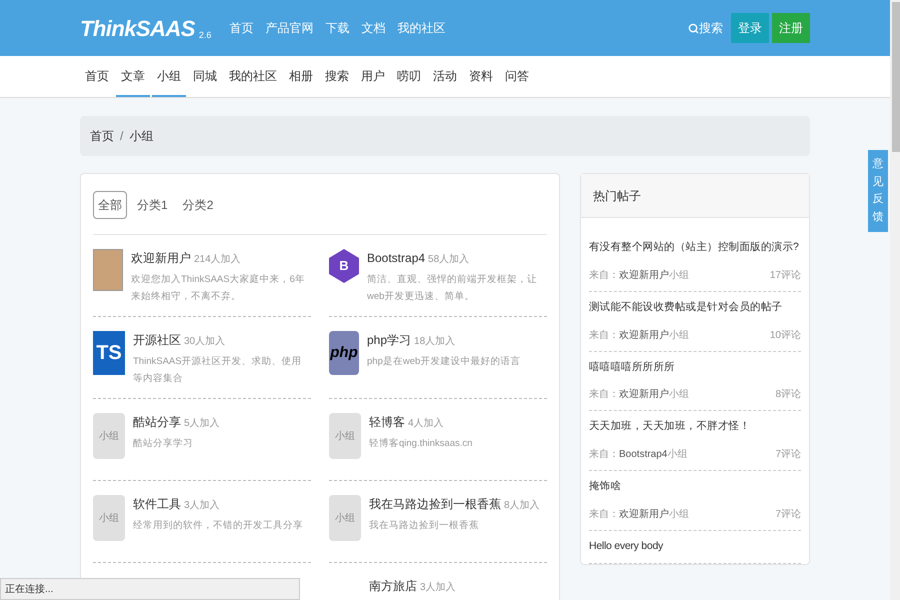 The width and height of the screenshot is (900, 600). What do you see at coordinates (785, 335) in the screenshot?
I see `comment-count: 10评论` at bounding box center [785, 335].